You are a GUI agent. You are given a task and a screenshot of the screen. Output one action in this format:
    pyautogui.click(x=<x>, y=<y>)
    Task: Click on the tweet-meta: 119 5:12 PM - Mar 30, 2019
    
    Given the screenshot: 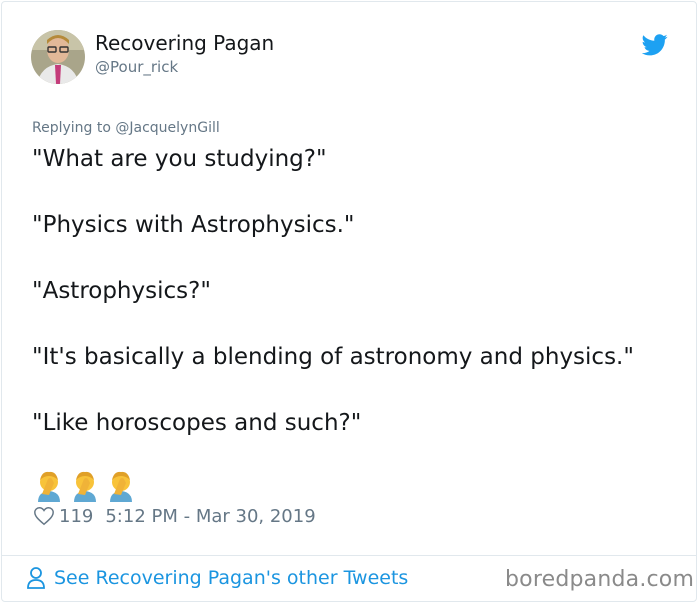 What is the action you would take?
    pyautogui.click(x=174, y=516)
    